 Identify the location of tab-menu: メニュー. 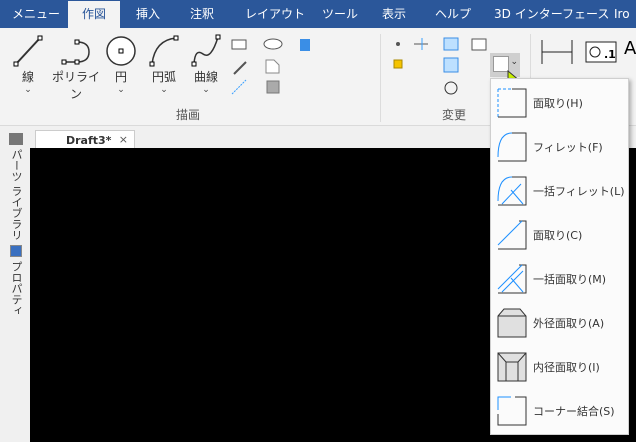
(36, 14).